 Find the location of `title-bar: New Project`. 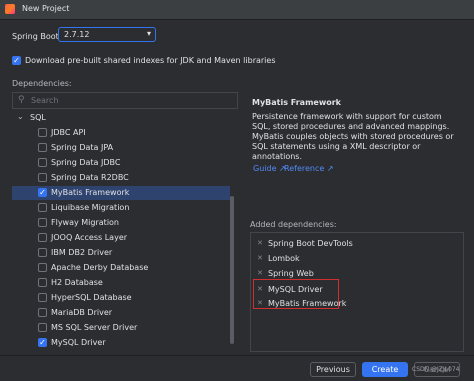

title-bar: New Project is located at coordinates (237, 10).